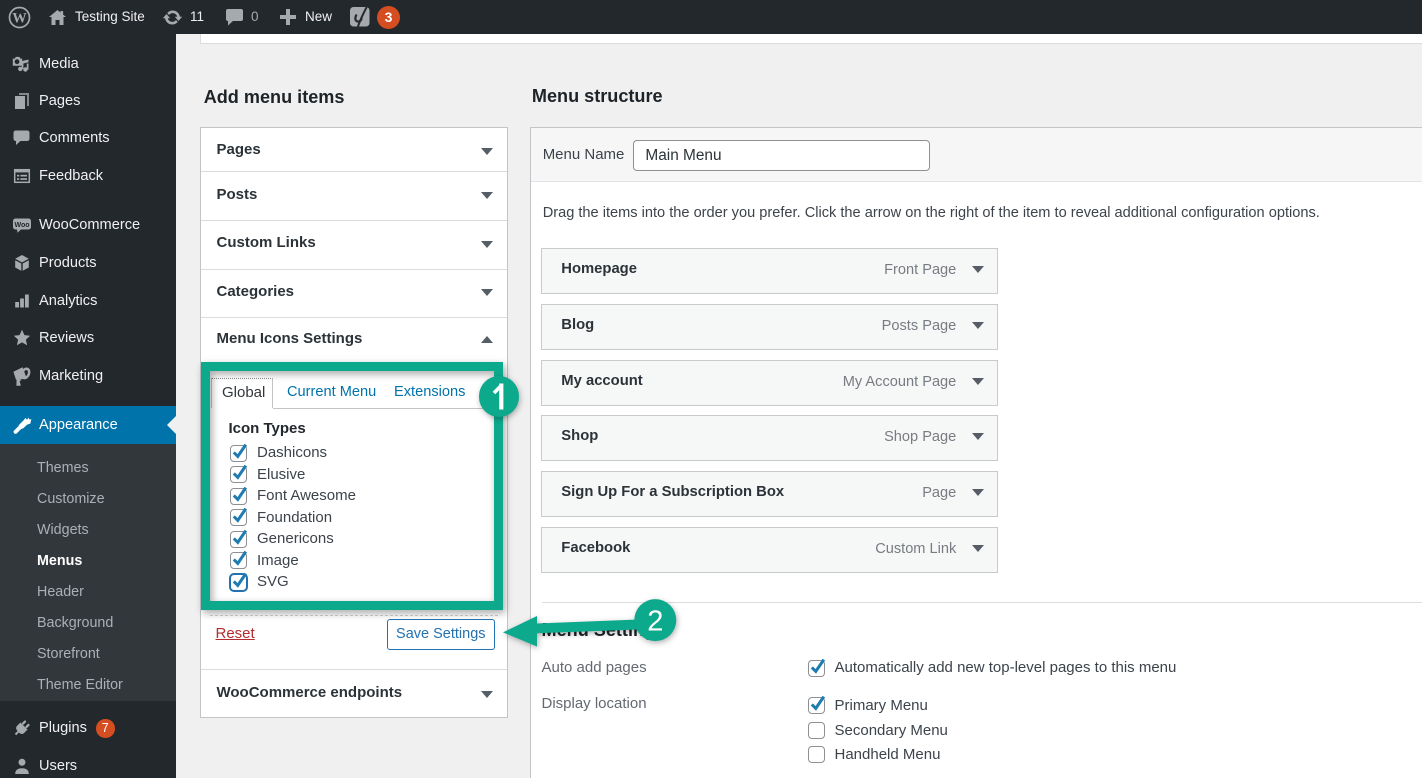 This screenshot has height=778, width=1422. What do you see at coordinates (655, 622) in the screenshot?
I see `svg-text: 2` at bounding box center [655, 622].